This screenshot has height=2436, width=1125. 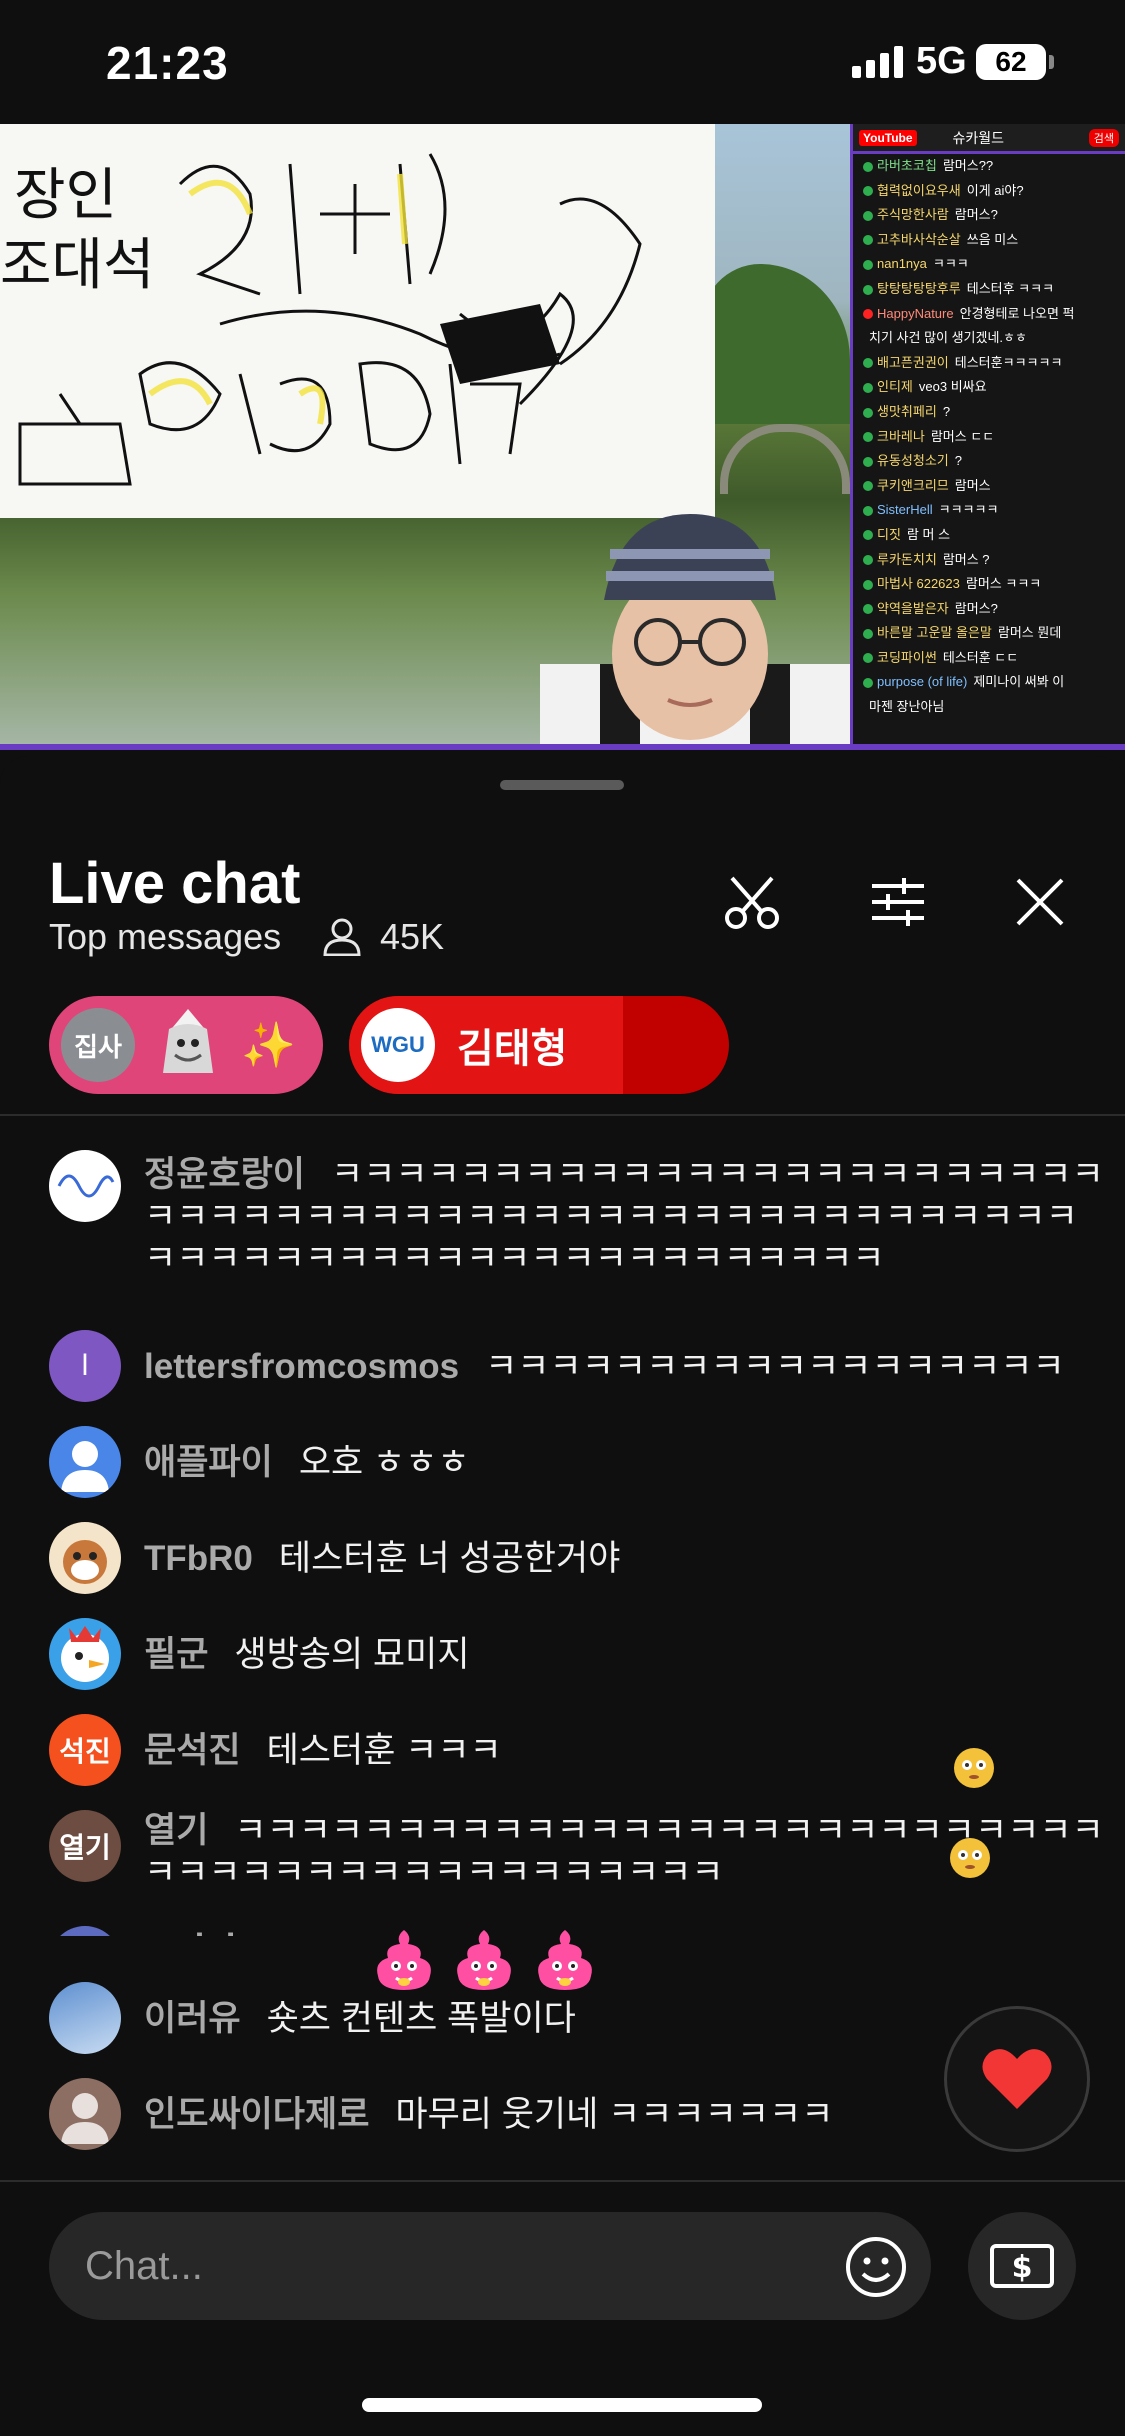 What do you see at coordinates (901, 436) in the screenshot?
I see `side-chat-author: 크바레나` at bounding box center [901, 436].